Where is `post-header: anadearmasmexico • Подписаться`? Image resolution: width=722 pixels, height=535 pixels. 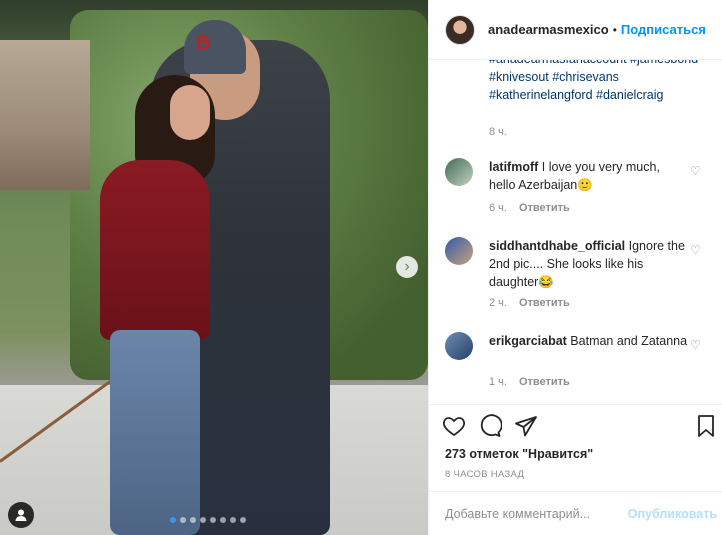 post-header: anadearmasmexico • Подписаться is located at coordinates (575, 30).